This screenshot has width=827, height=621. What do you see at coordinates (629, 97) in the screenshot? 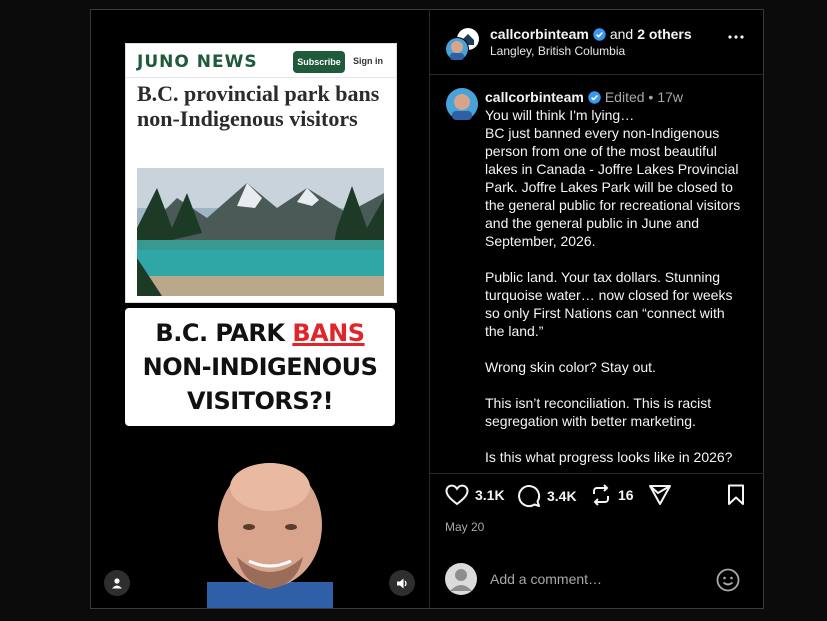
I see `edited-label: Edited •` at bounding box center [629, 97].